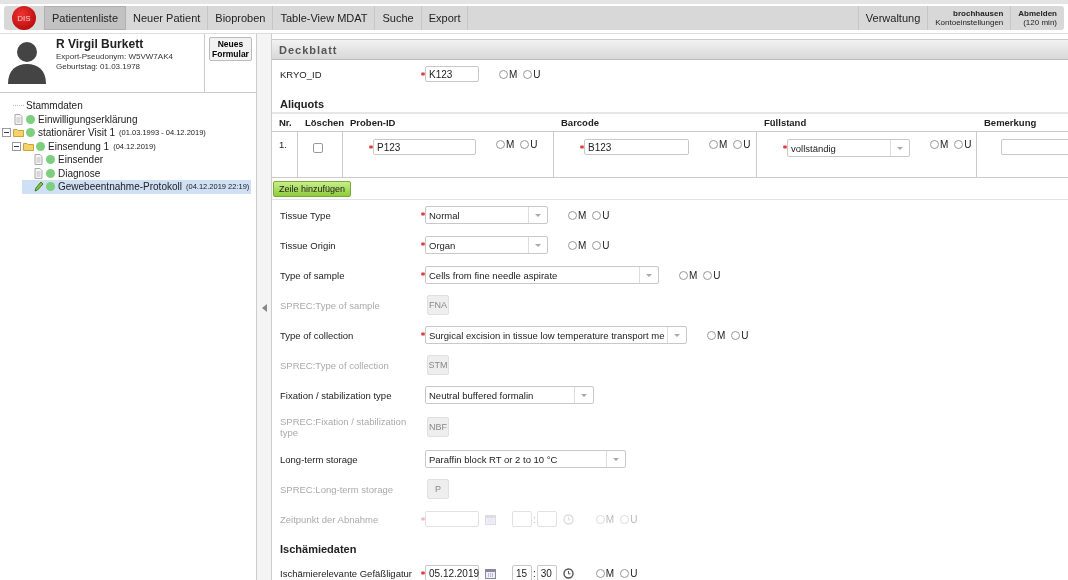  Describe the element at coordinates (892, 18) in the screenshot. I see `nav-tab: Verwaltung` at that location.